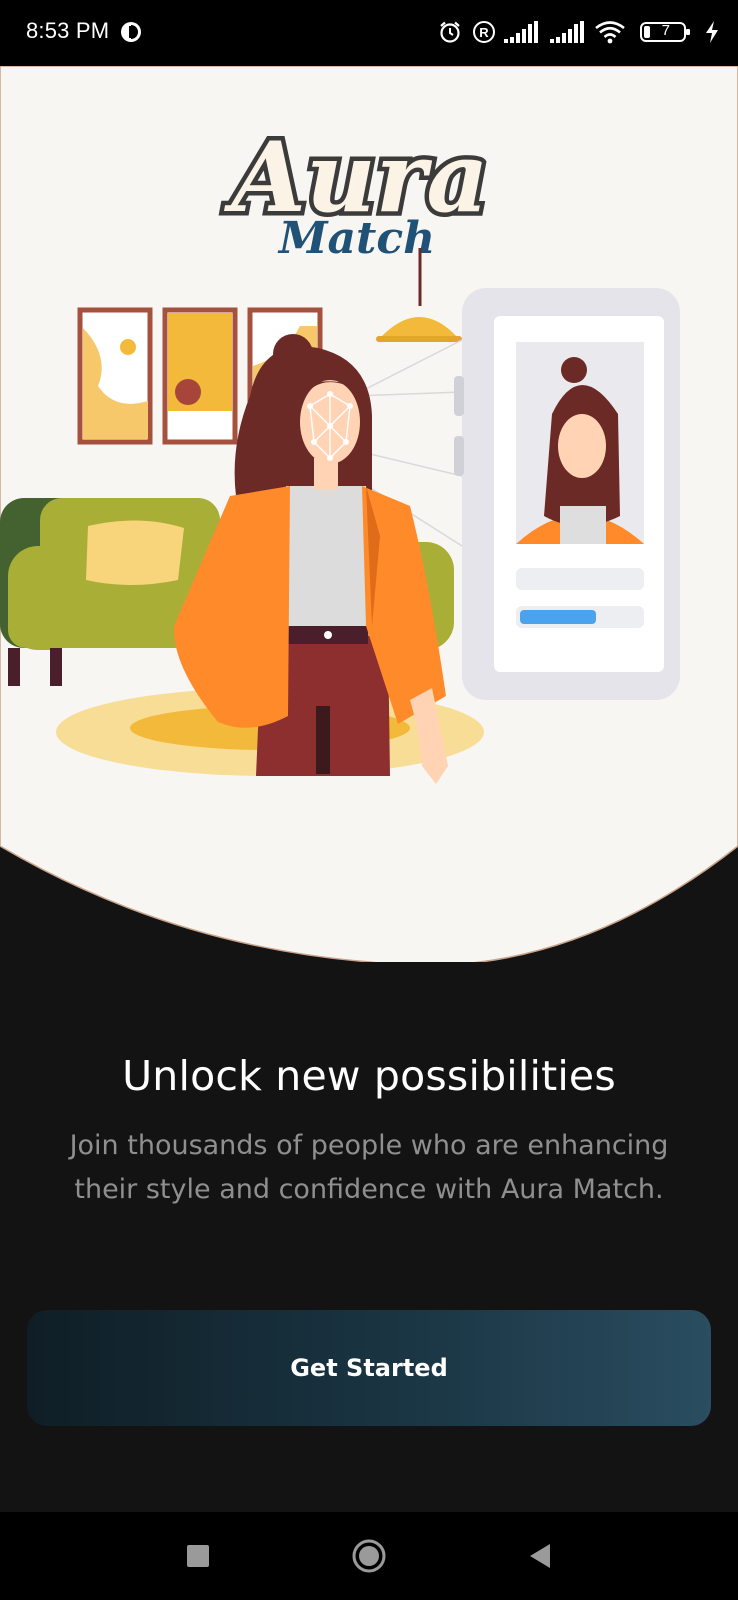 The width and height of the screenshot is (738, 1600). Describe the element at coordinates (610, 32) in the screenshot. I see `wifi-icon` at that location.